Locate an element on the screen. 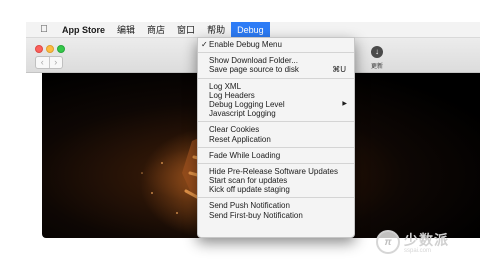 The image size is (480, 267). sidebar-strip is located at coordinates (34, 160).